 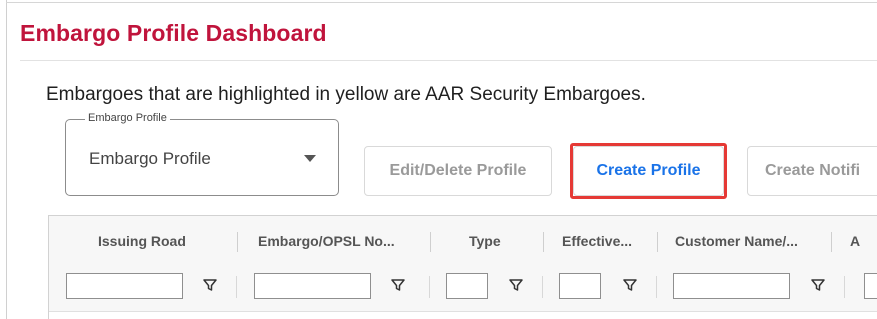 I want to click on panel-left-border, so click(x=6, y=159).